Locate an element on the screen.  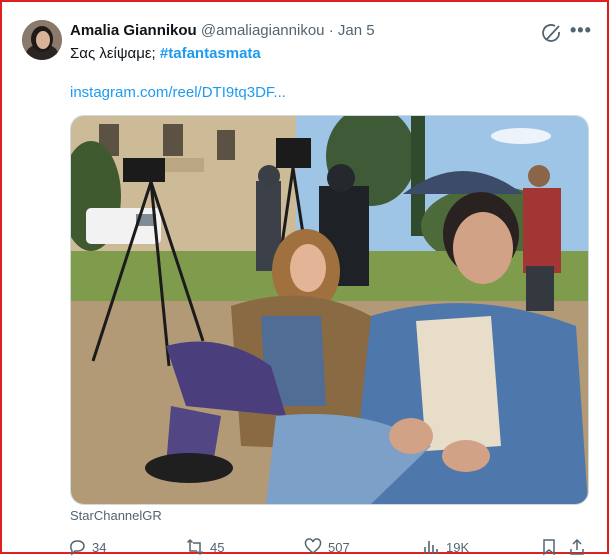
retweet-button: 45 is located at coordinates (205, 547).